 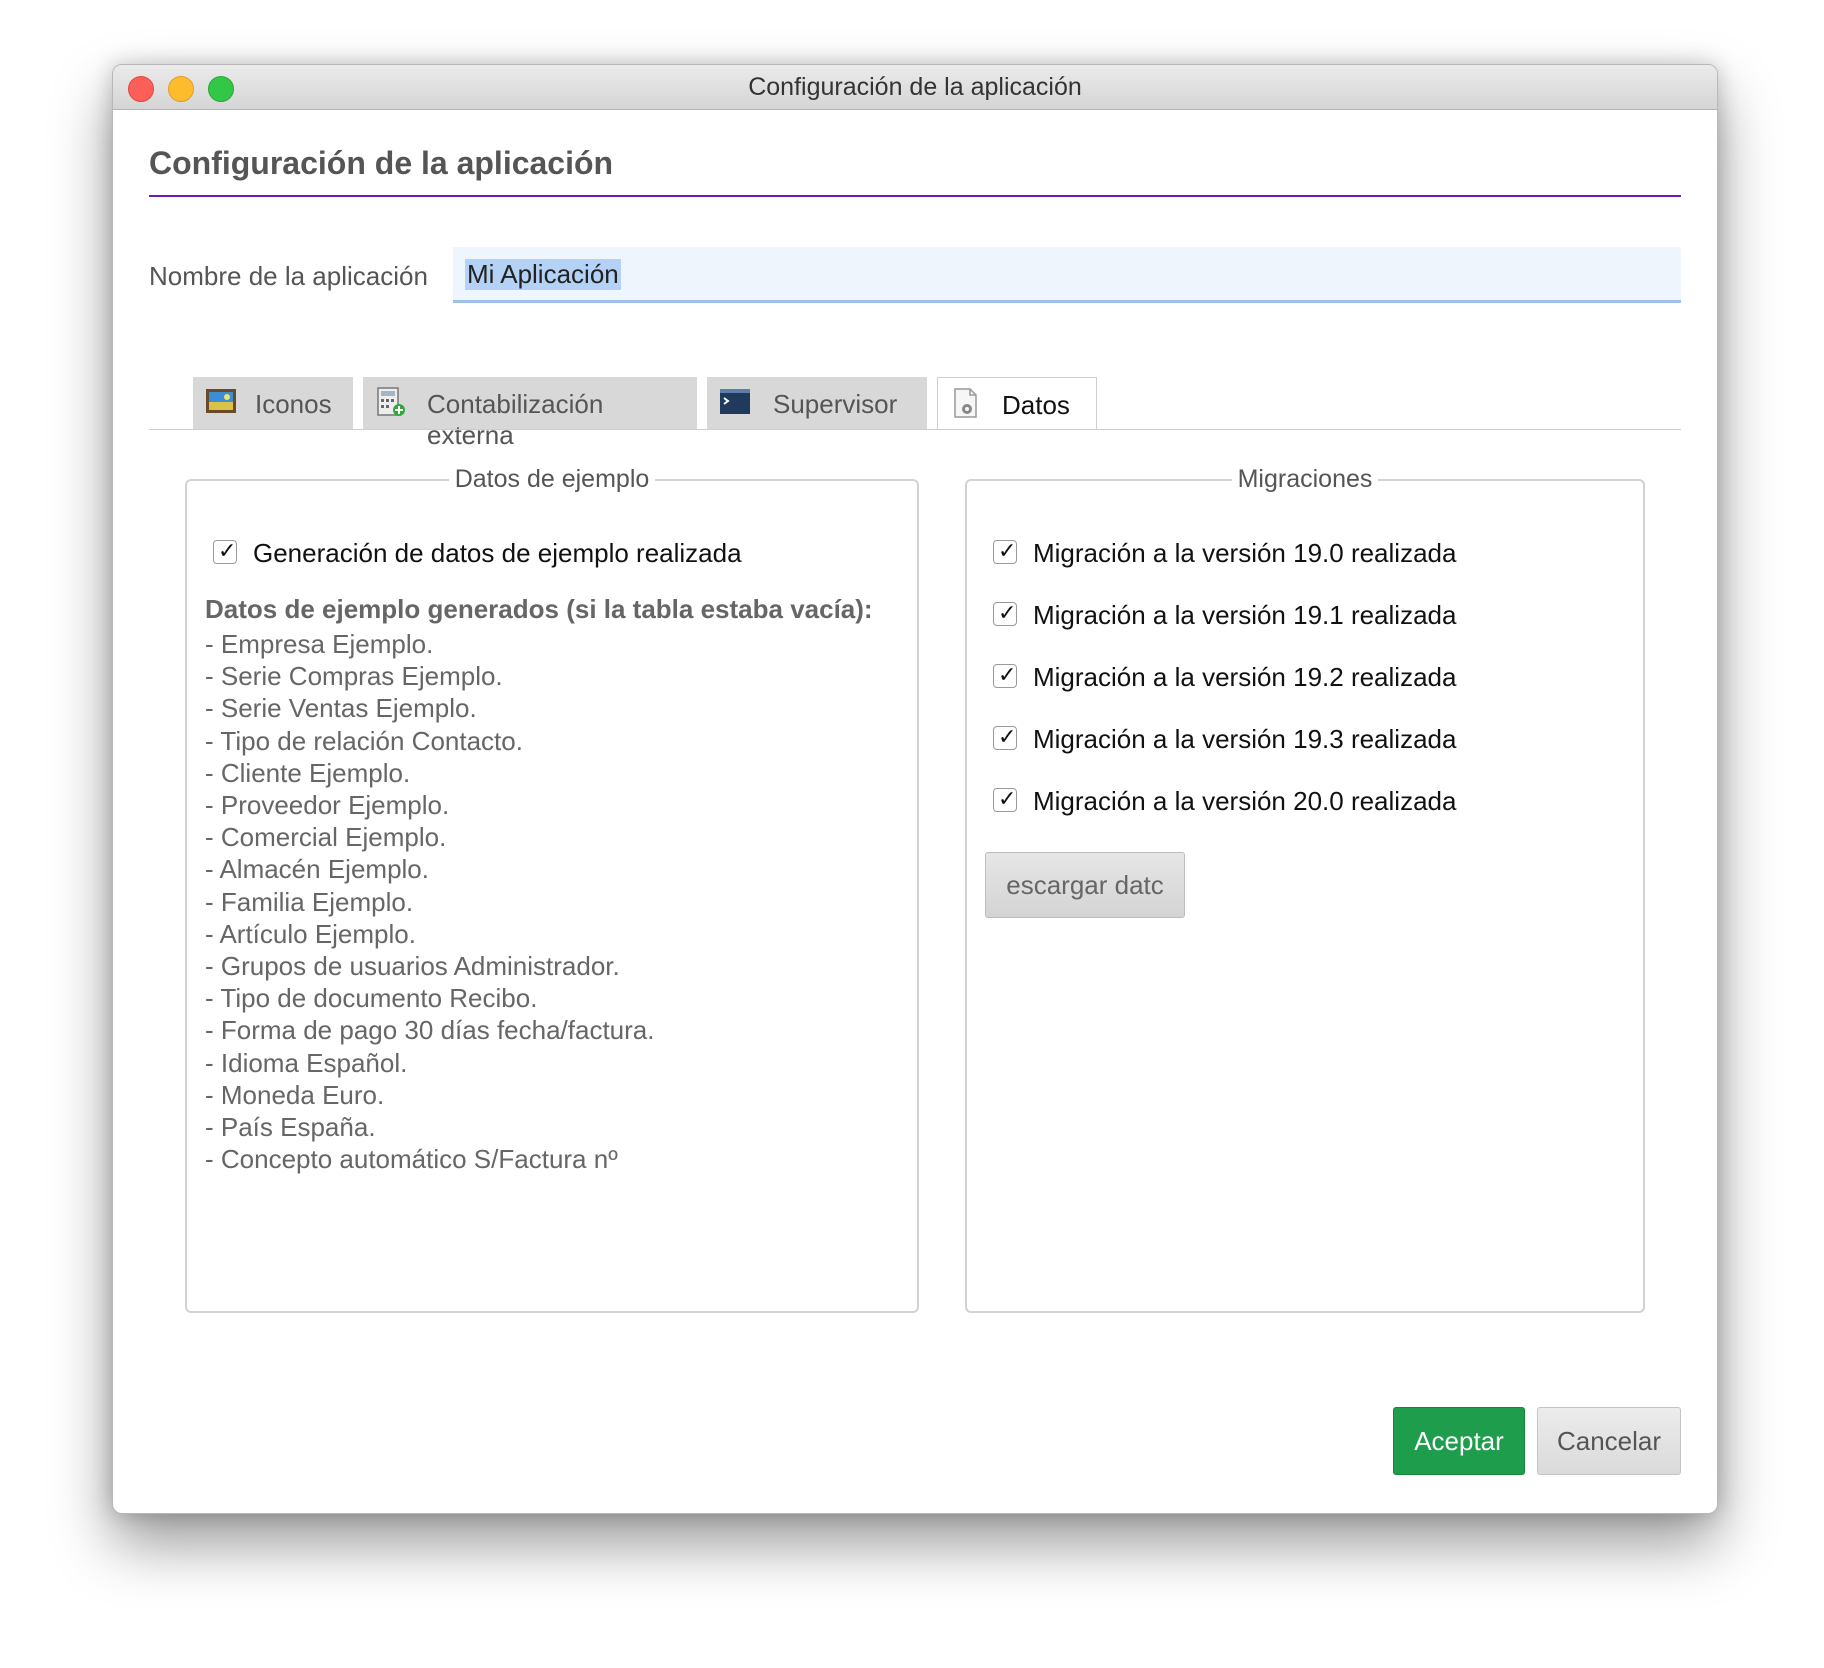 What do you see at coordinates (1245, 801) in the screenshot?
I see `migration-label: Migración a la versión 20.0 realizada` at bounding box center [1245, 801].